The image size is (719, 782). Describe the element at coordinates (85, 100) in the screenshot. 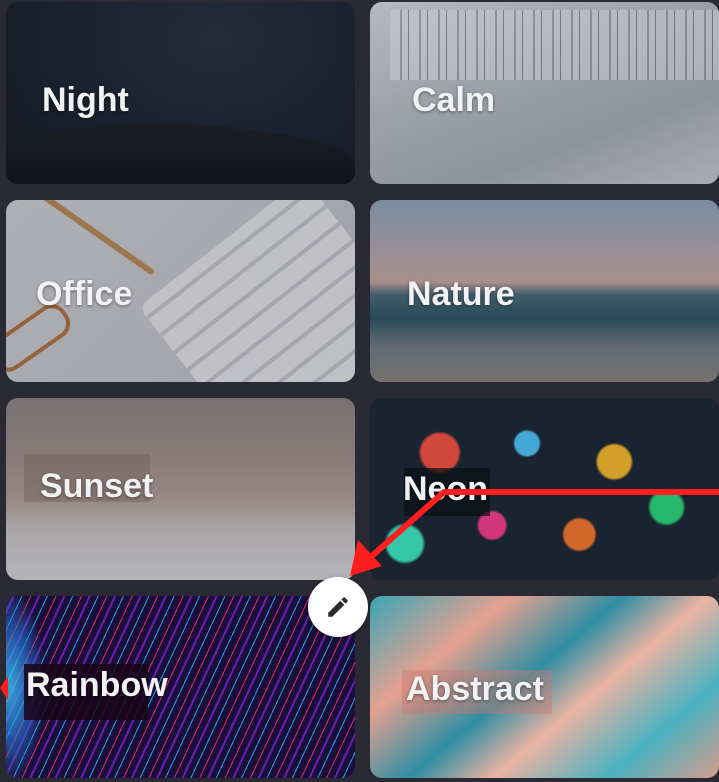

I see `tile-label-night: Night` at that location.